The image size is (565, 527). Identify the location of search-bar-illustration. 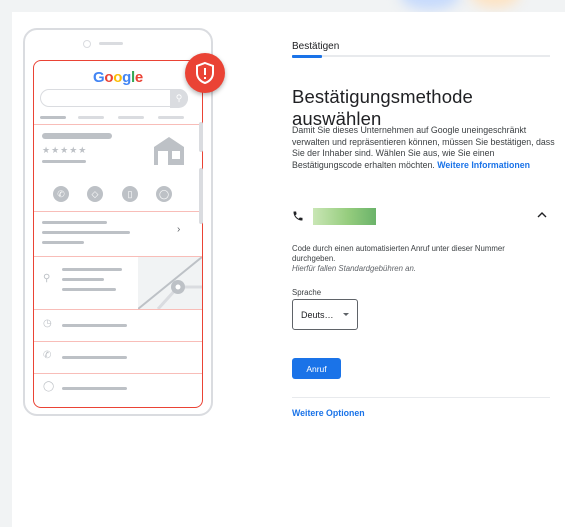
(114, 98).